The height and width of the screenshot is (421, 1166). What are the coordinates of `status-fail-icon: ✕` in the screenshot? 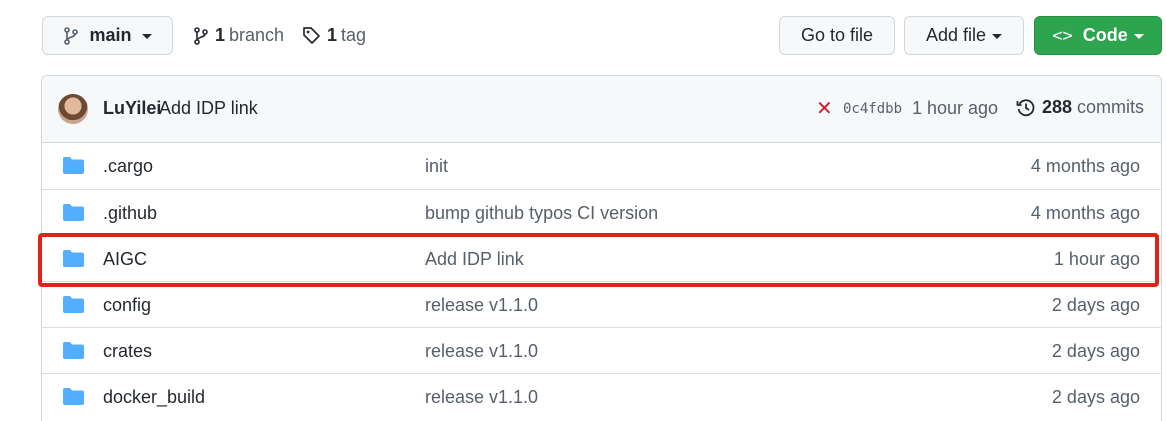 It's located at (824, 108).